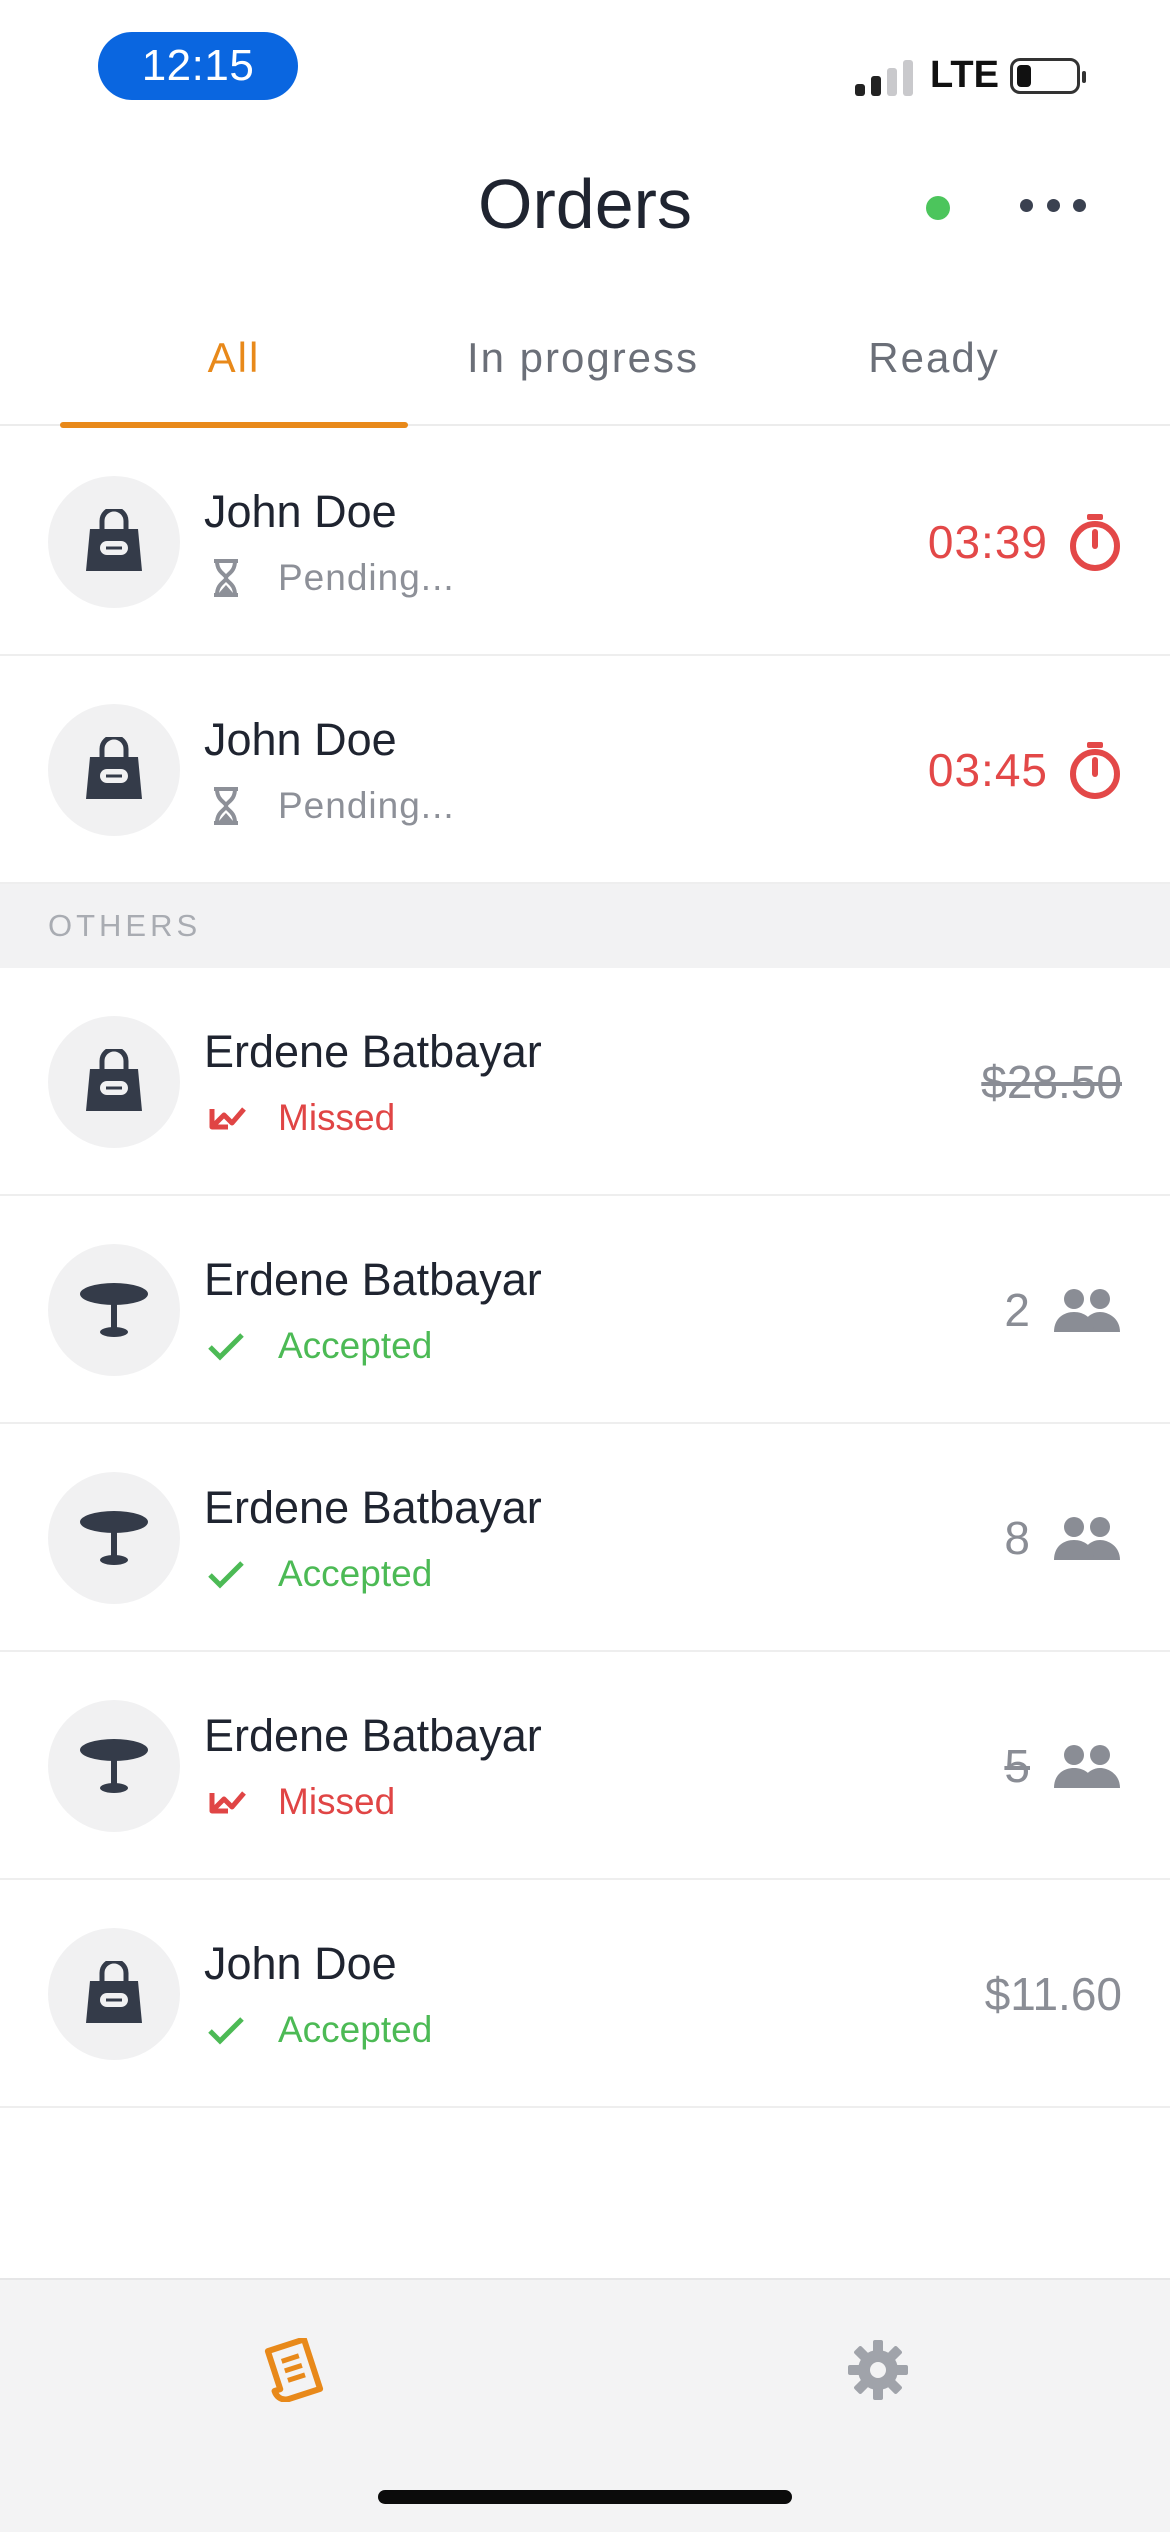 This screenshot has width=1170, height=2532. I want to click on header: Orders, so click(585, 205).